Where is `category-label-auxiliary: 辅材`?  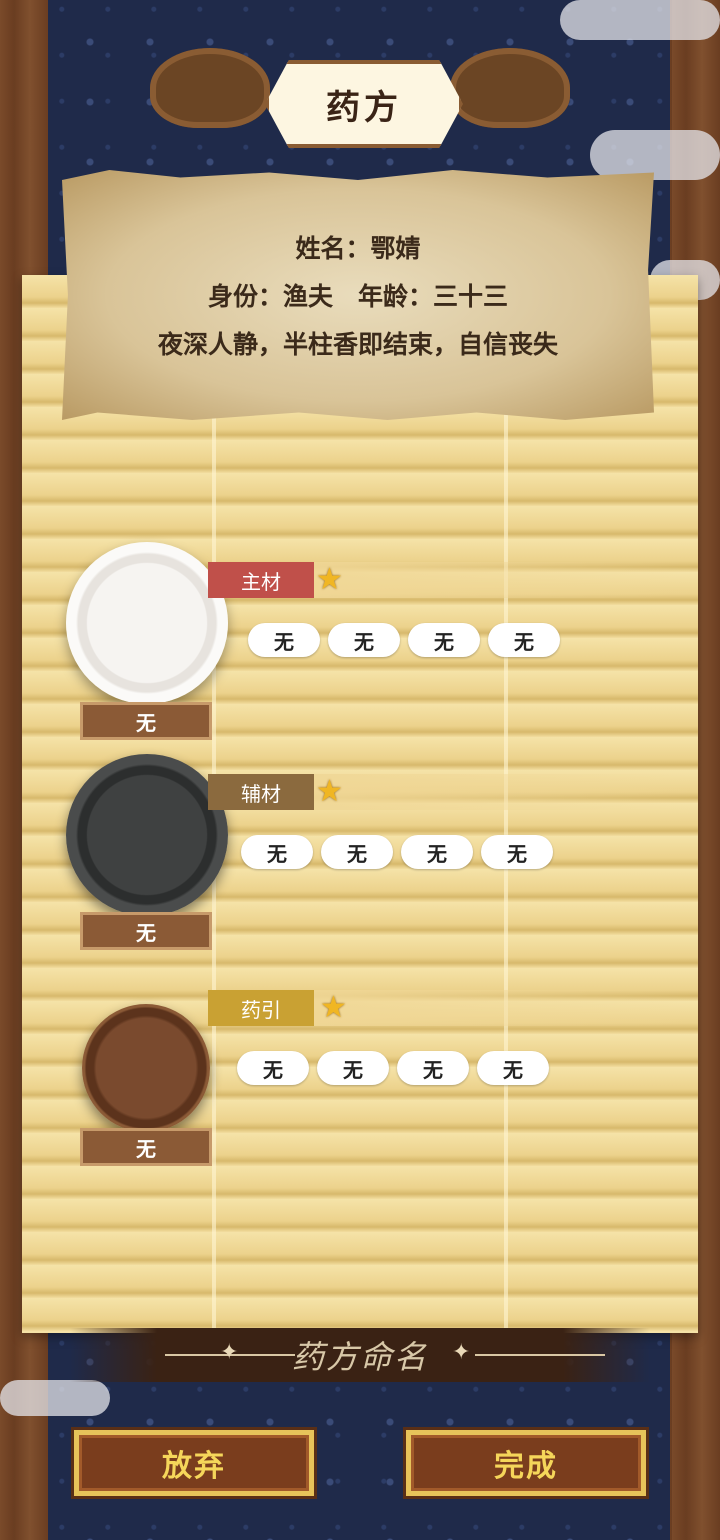 category-label-auxiliary: 辅材 is located at coordinates (261, 792).